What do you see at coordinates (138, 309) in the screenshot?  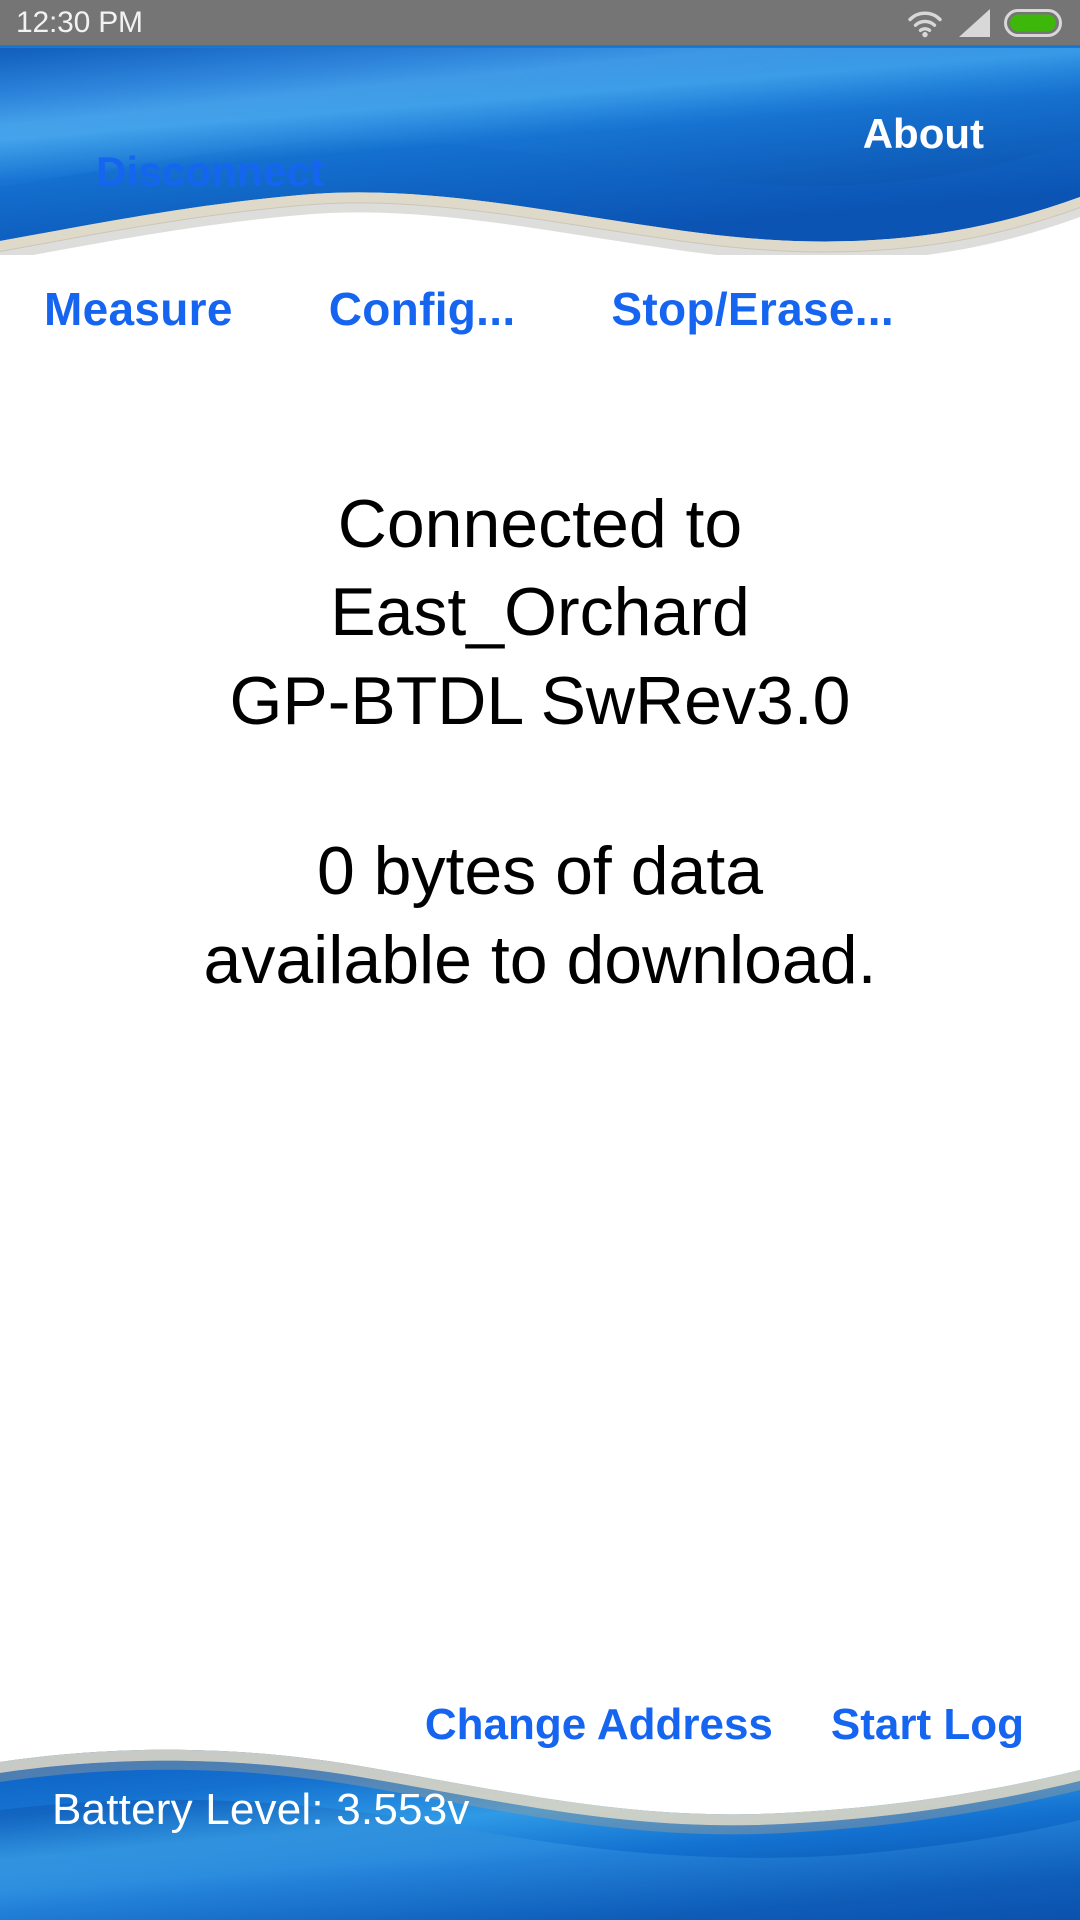 I see `measure-button: Measure` at bounding box center [138, 309].